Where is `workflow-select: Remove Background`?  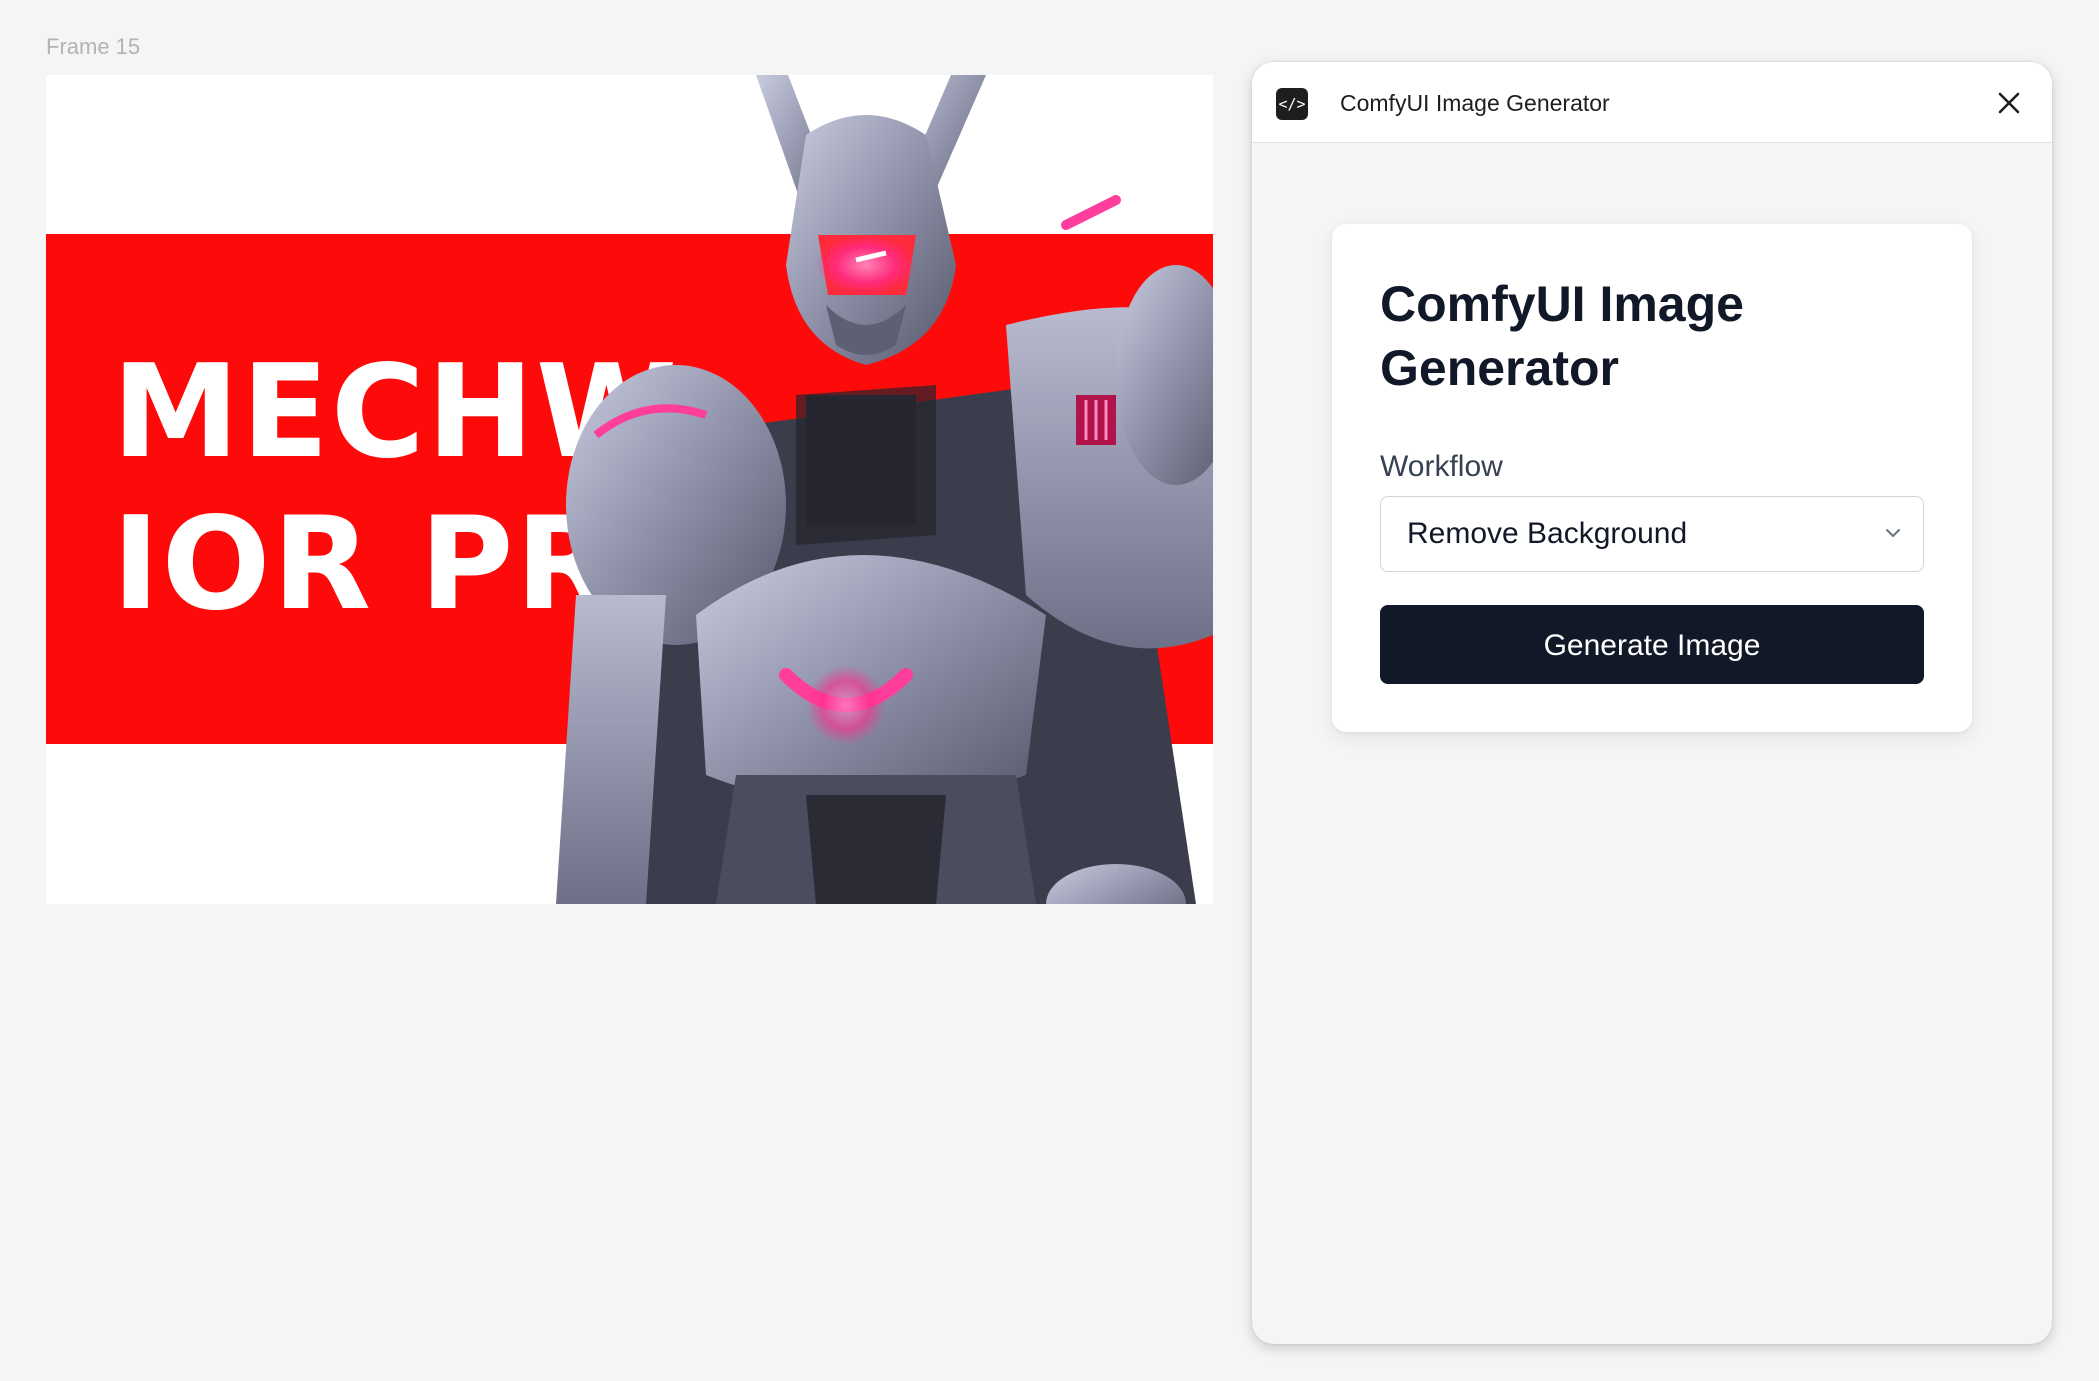
workflow-select: Remove Background is located at coordinates (1652, 534).